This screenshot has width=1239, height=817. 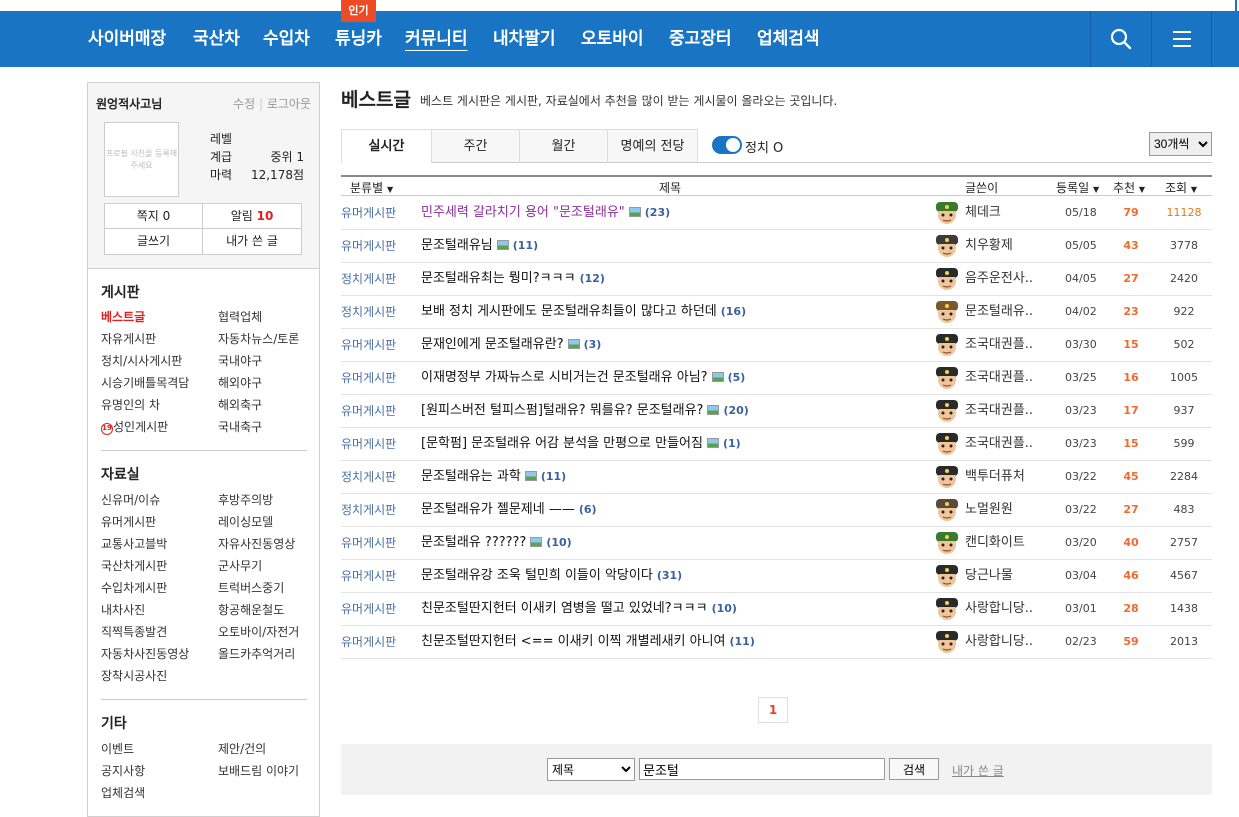 What do you see at coordinates (141, 360) in the screenshot?
I see `sidebar-item-politics: 정치/시사게시판` at bounding box center [141, 360].